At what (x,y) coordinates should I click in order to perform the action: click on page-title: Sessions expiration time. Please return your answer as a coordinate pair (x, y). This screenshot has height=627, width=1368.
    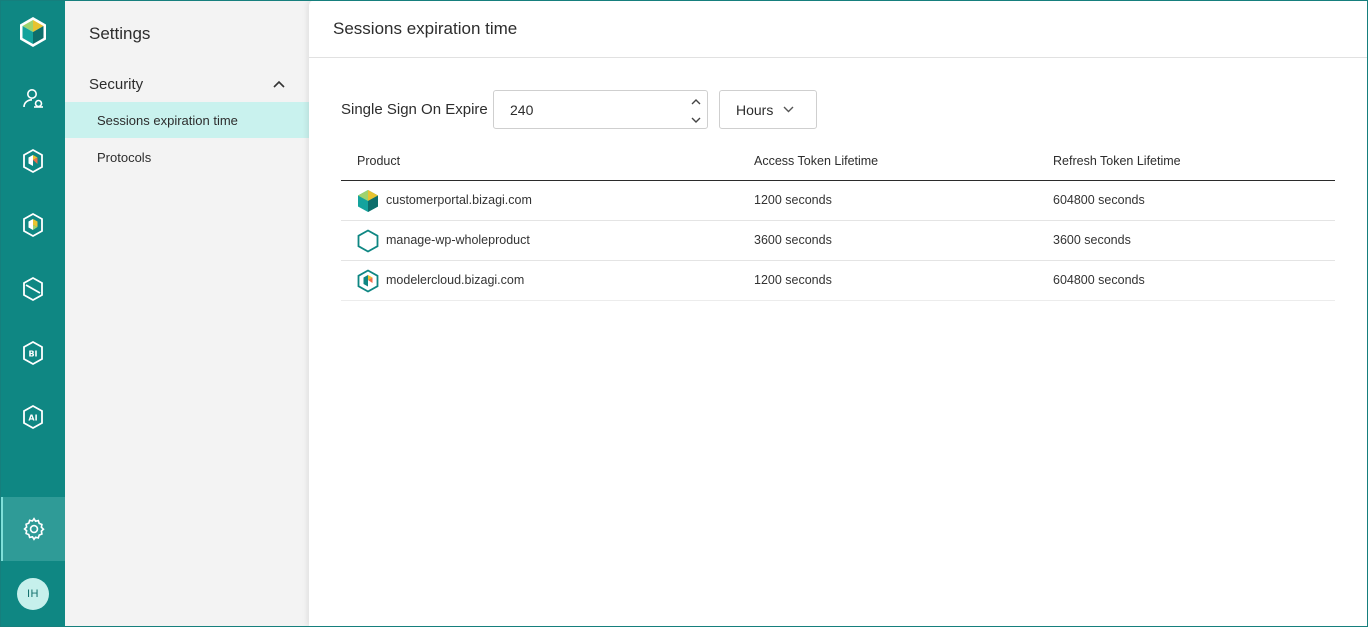
    Looking at the image, I should click on (425, 28).